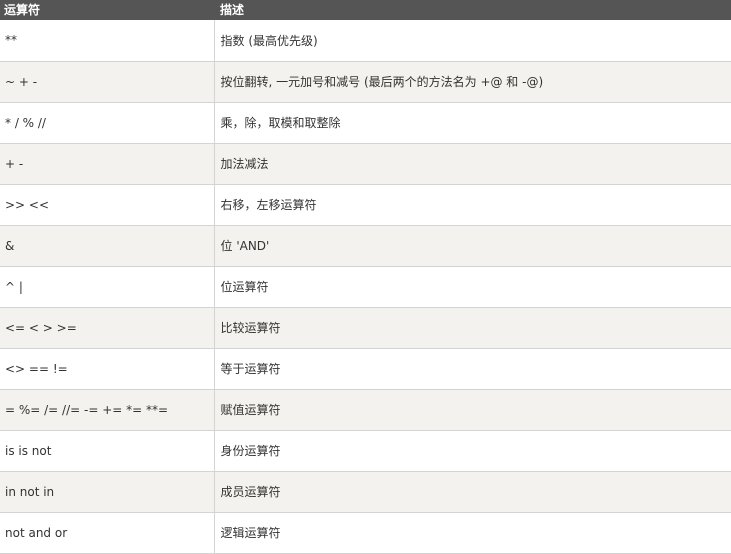  What do you see at coordinates (472, 123) in the screenshot?
I see `description-cell: 乘，除，取模和取整除` at bounding box center [472, 123].